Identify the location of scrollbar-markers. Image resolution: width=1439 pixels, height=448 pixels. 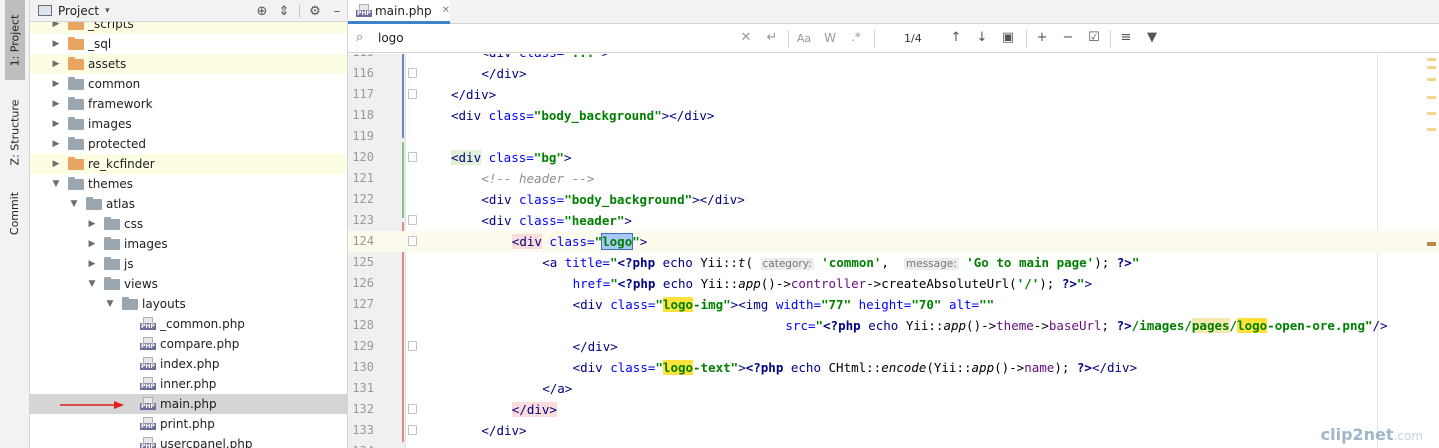
(1431, 251).